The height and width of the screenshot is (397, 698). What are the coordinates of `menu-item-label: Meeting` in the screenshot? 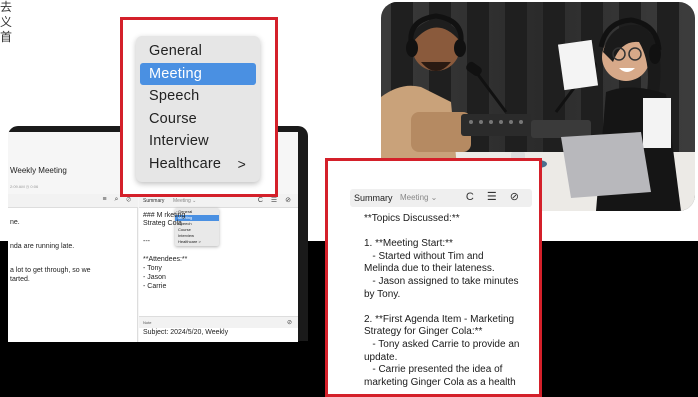 It's located at (175, 73).